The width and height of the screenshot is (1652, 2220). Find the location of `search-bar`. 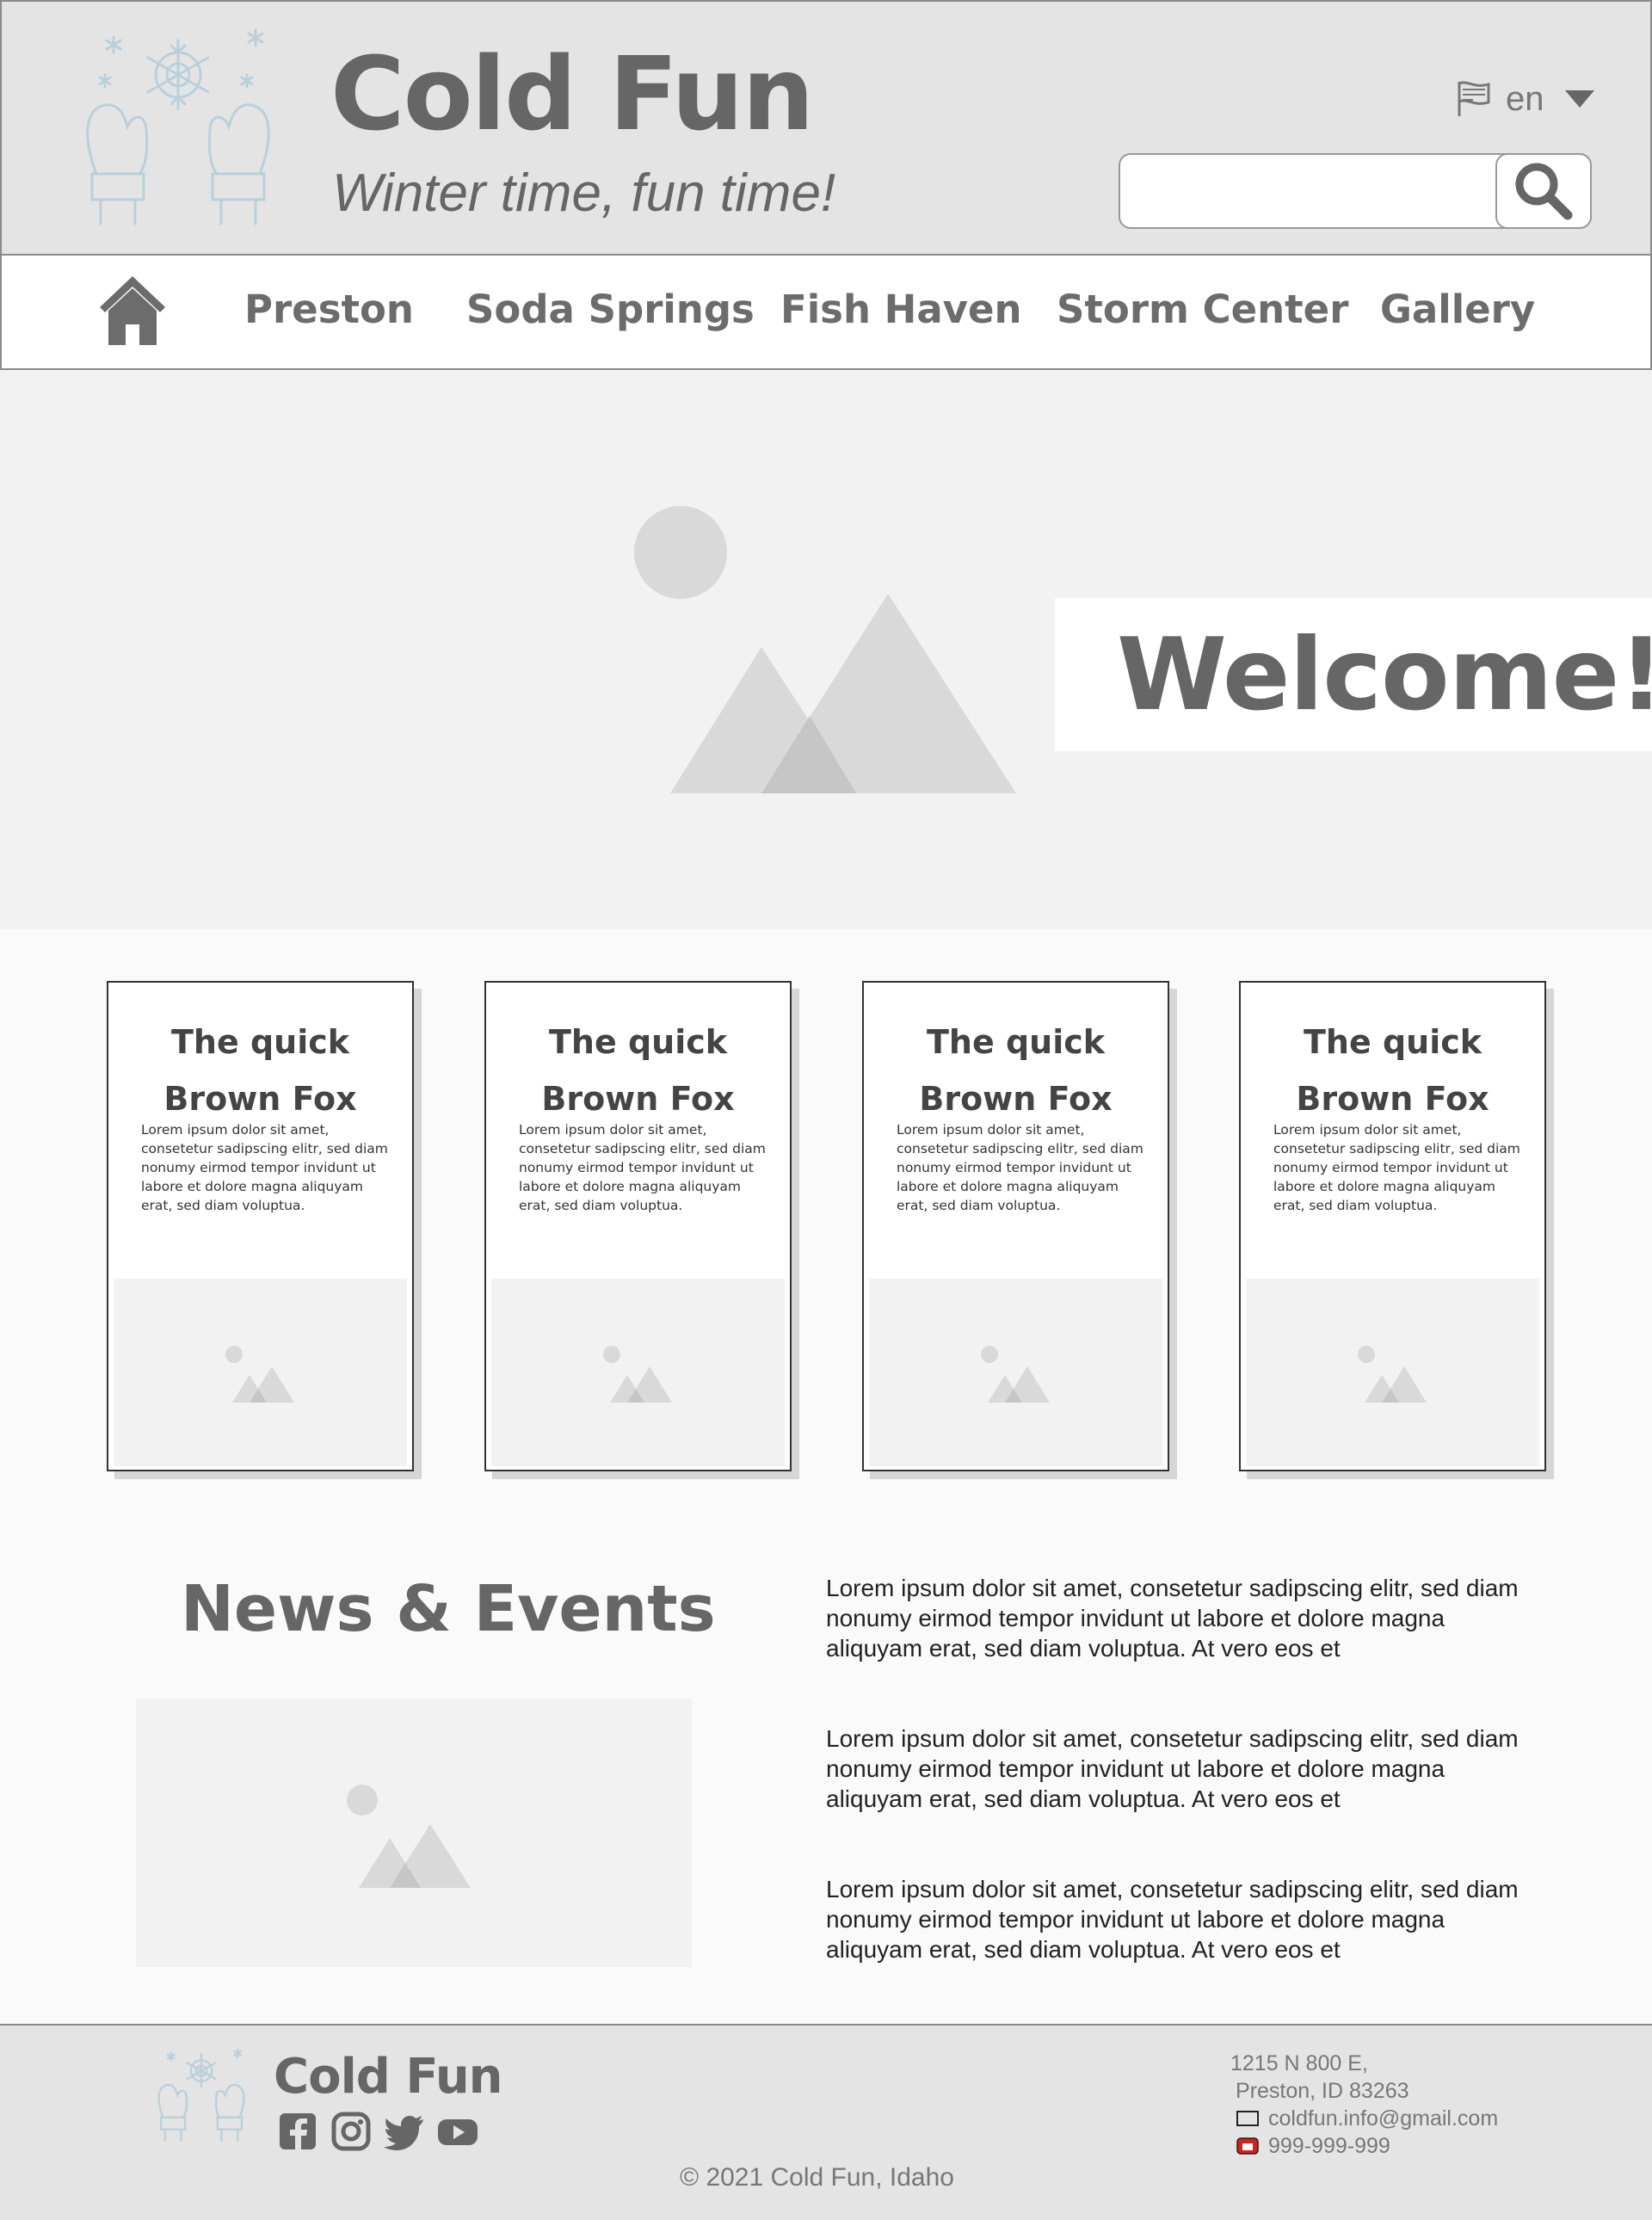

search-bar is located at coordinates (1355, 191).